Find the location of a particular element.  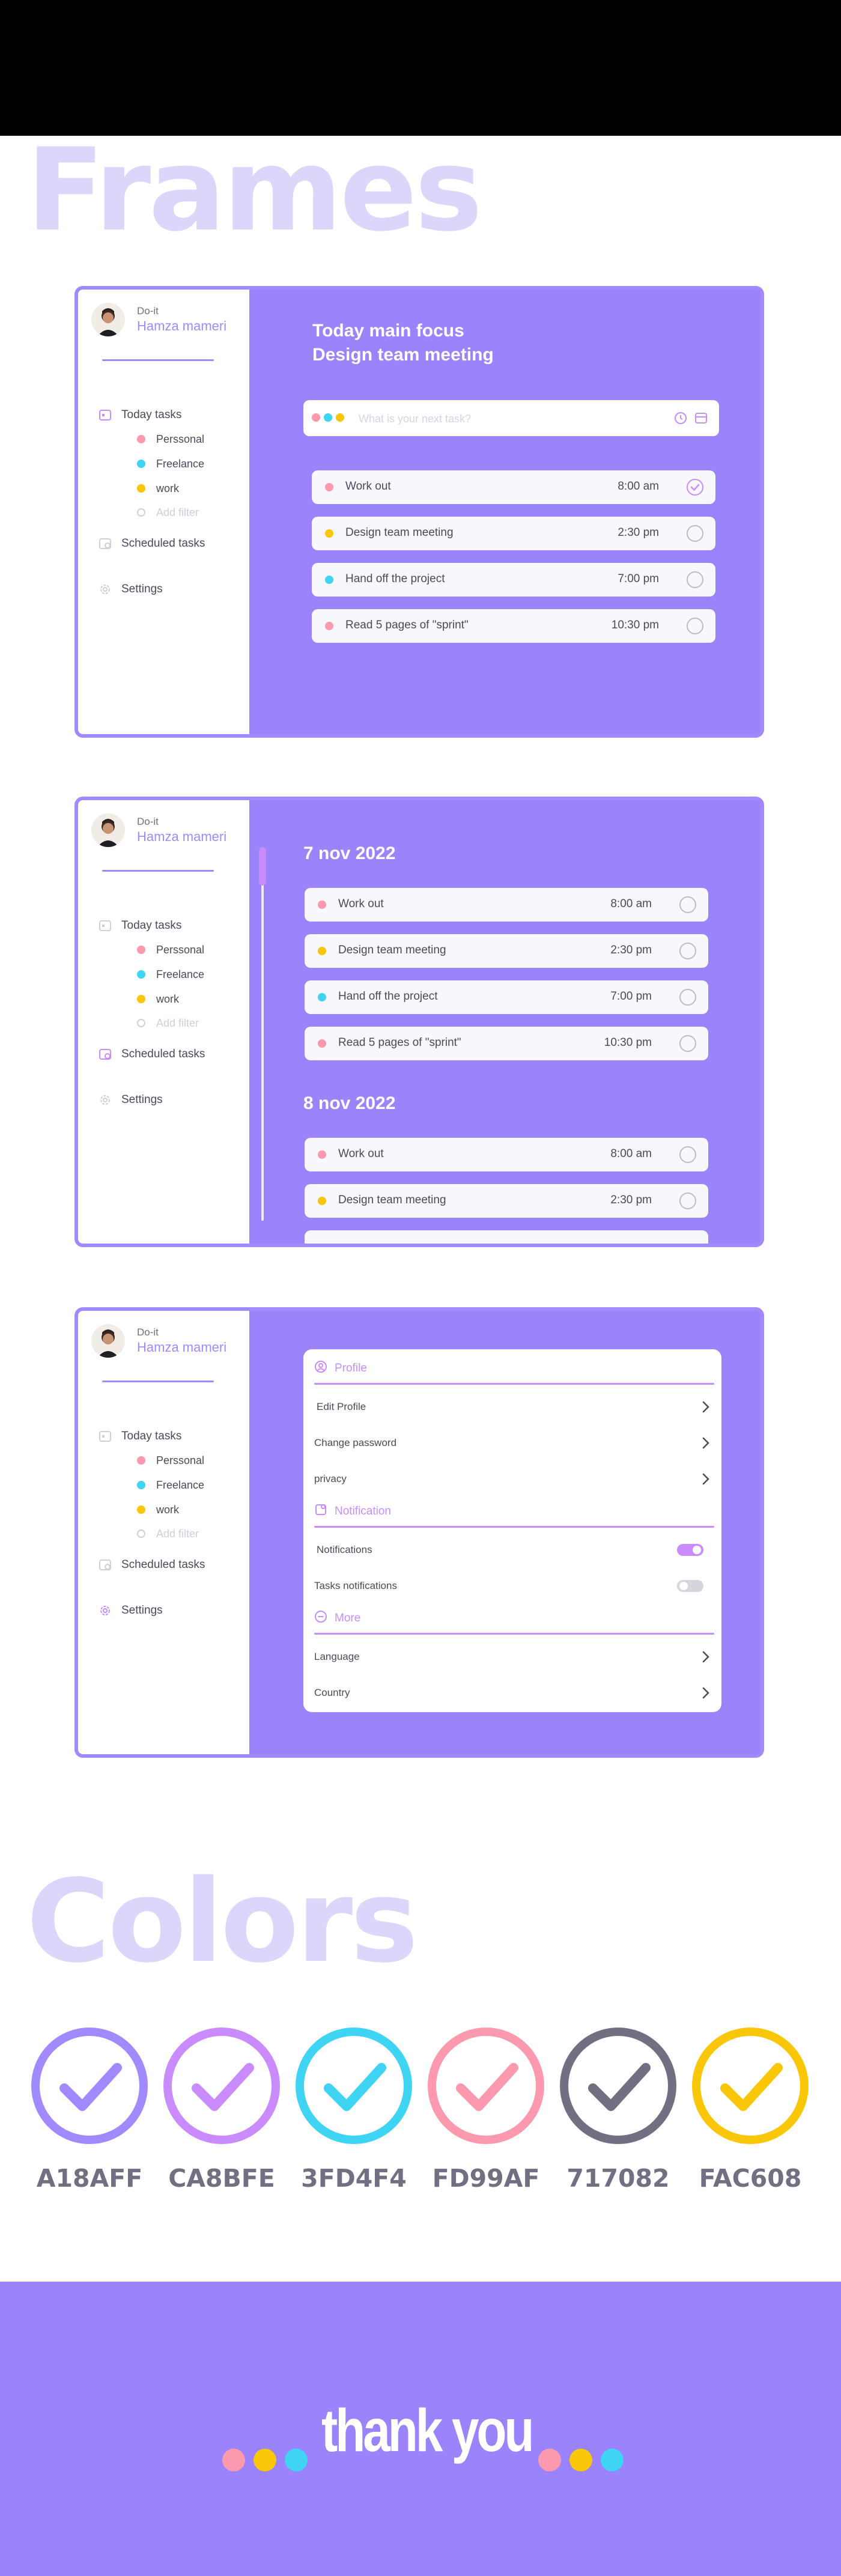

app-name: Do-it is located at coordinates (148, 1332).